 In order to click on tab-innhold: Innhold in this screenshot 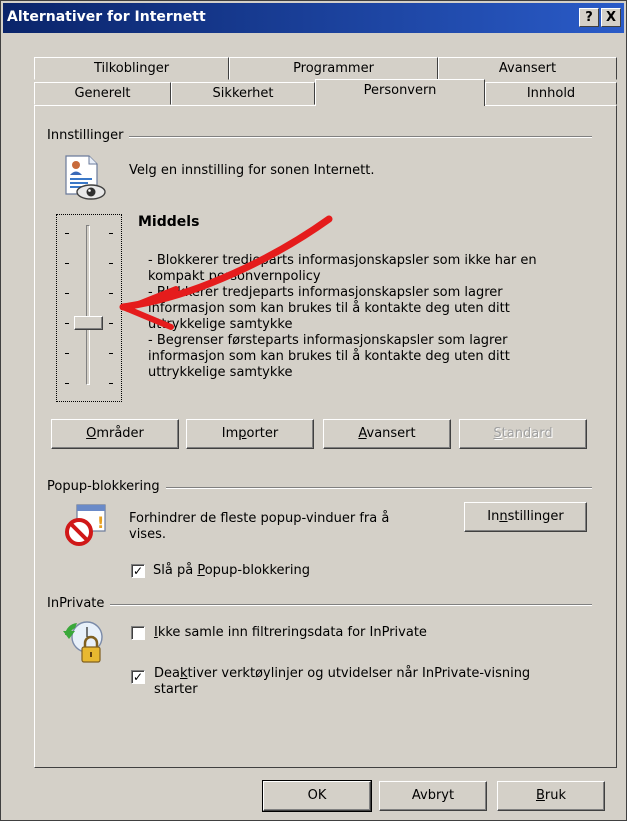, I will do `click(551, 93)`.